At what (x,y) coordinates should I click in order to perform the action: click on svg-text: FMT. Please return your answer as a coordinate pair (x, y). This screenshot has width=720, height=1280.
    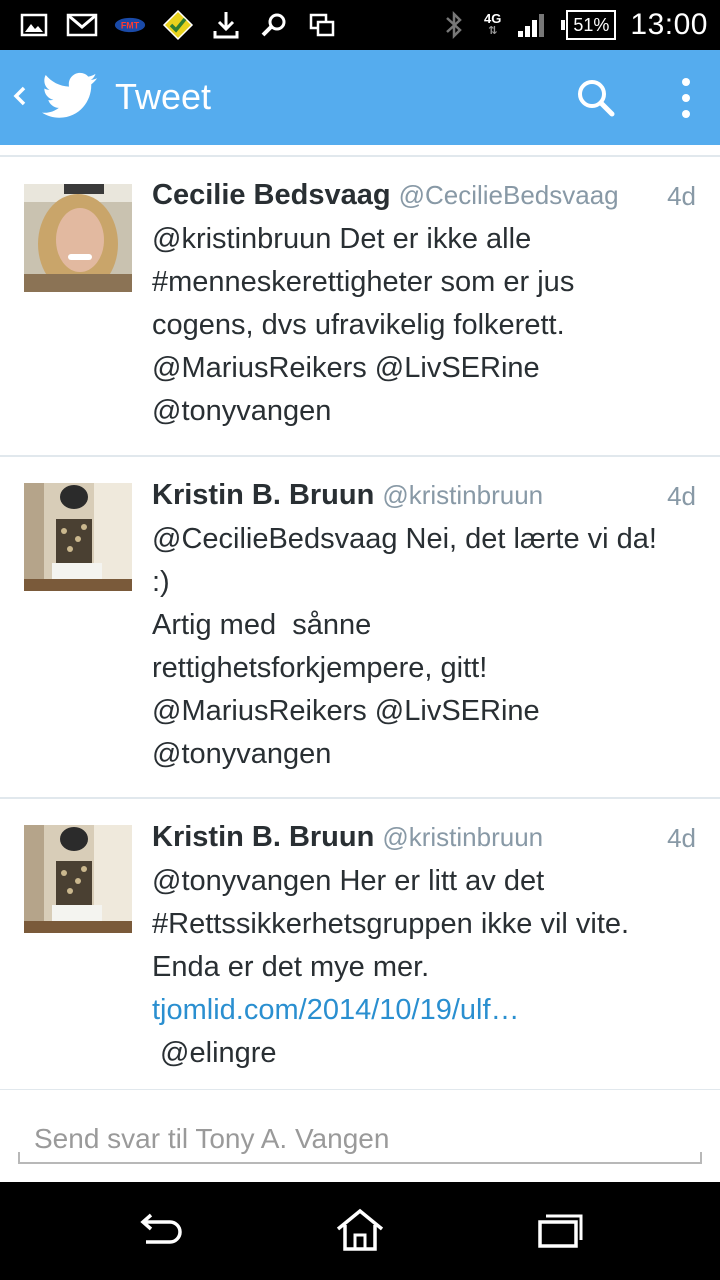
    Looking at the image, I should click on (130, 26).